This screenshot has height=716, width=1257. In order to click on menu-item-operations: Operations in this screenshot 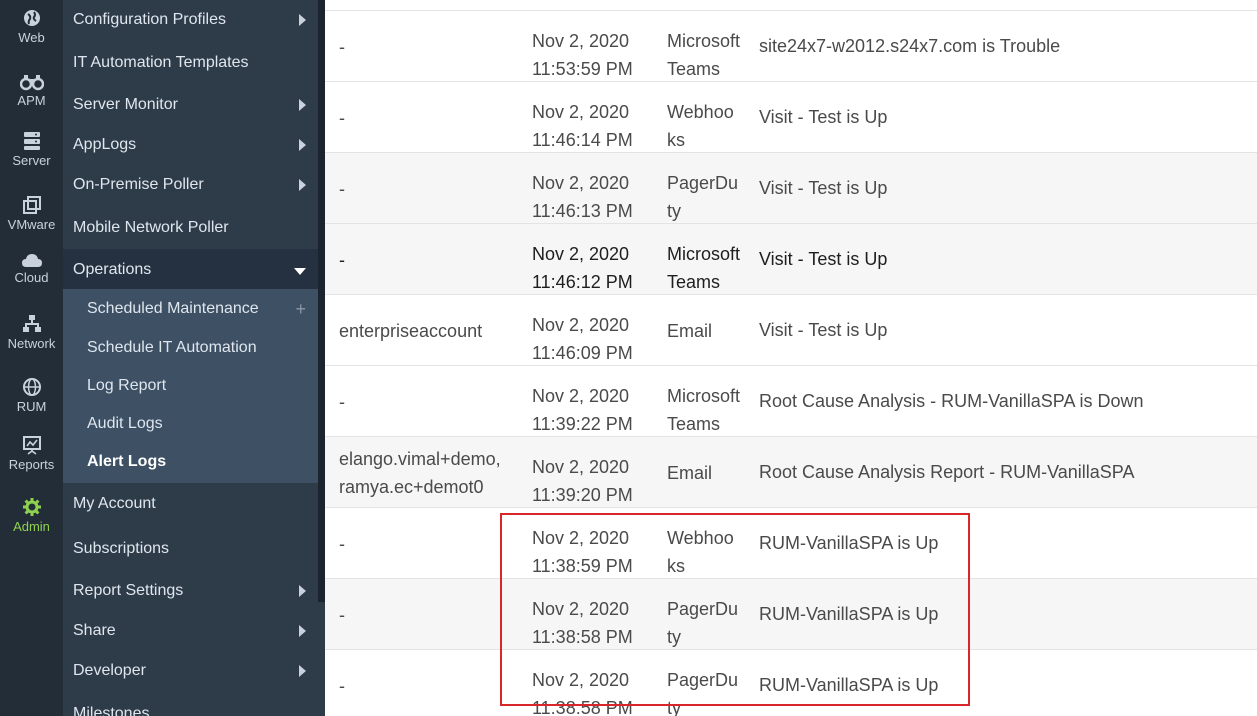, I will do `click(190, 270)`.